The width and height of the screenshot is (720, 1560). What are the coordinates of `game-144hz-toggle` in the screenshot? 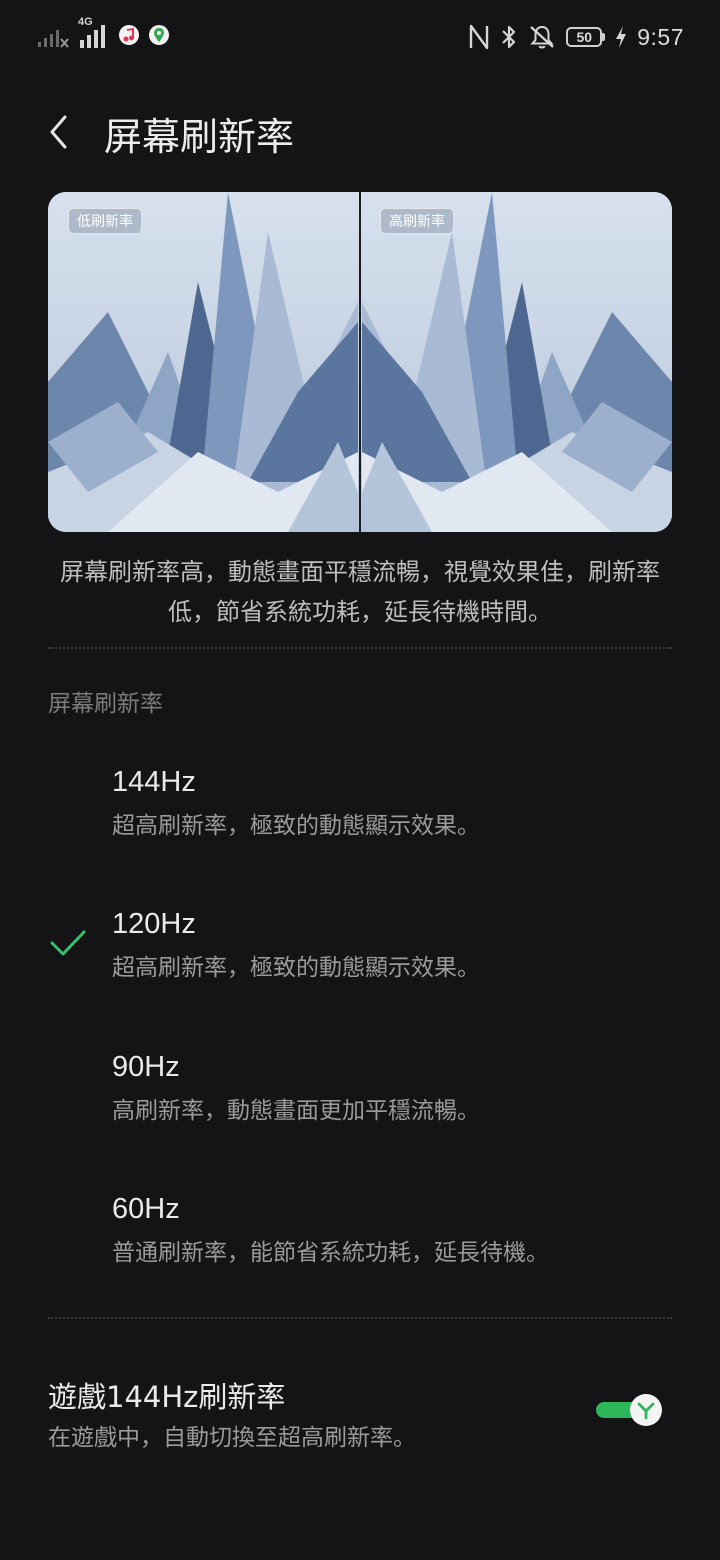 It's located at (630, 1410).